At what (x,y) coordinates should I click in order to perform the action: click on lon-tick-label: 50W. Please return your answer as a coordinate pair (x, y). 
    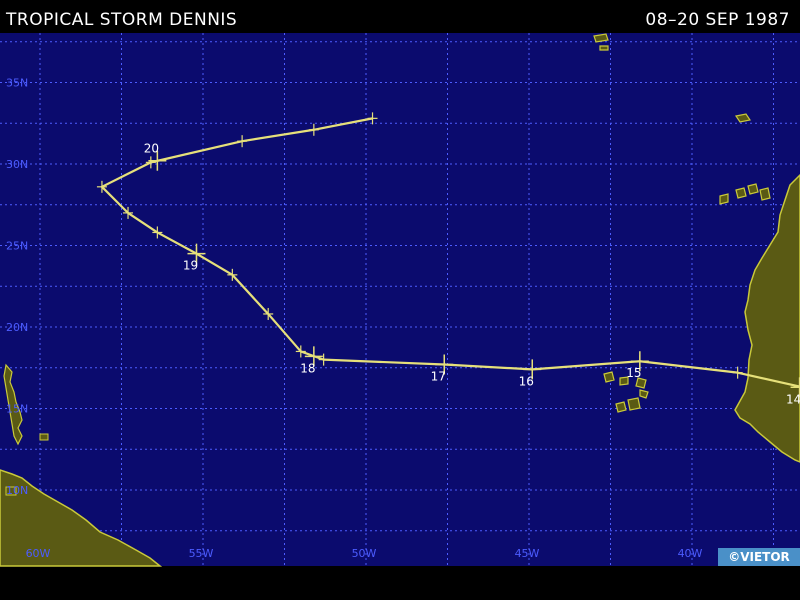
    Looking at the image, I should click on (364, 553).